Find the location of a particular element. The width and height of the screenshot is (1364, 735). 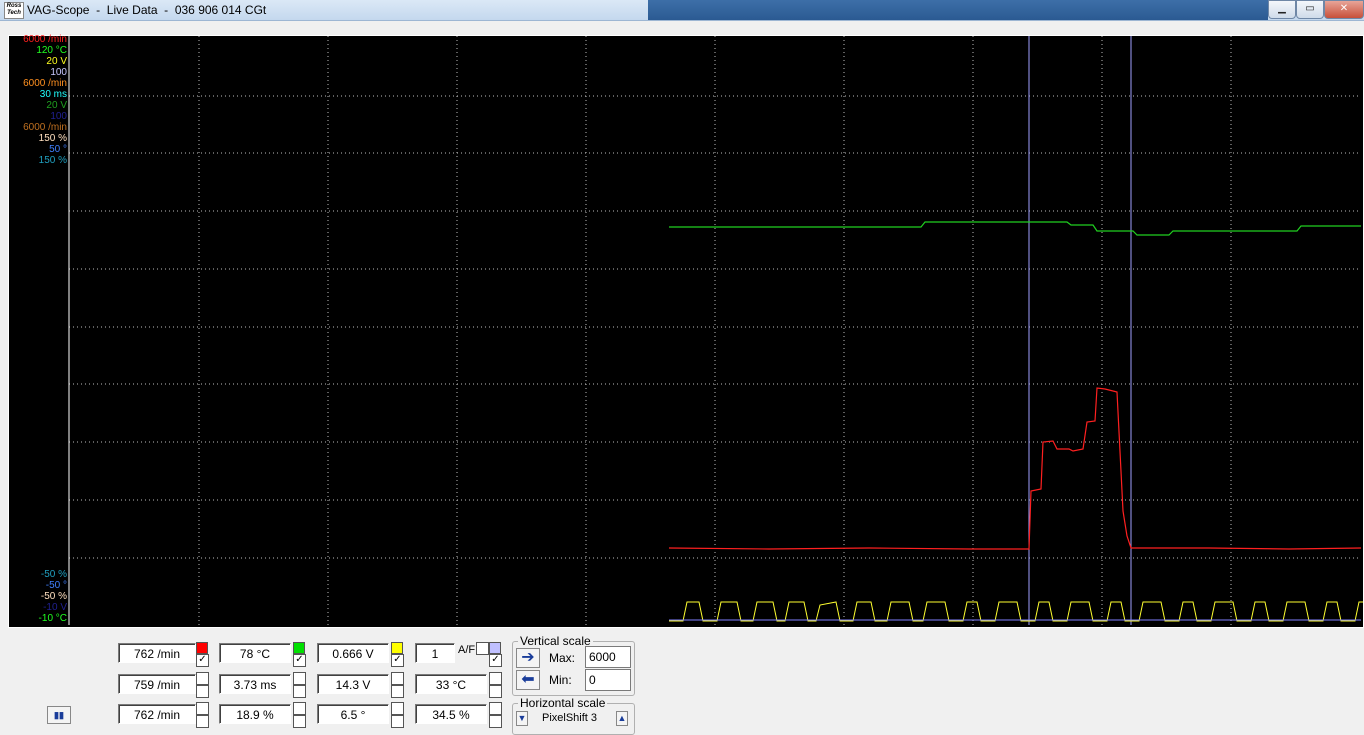

pause-button: ▮▮ is located at coordinates (59, 715).